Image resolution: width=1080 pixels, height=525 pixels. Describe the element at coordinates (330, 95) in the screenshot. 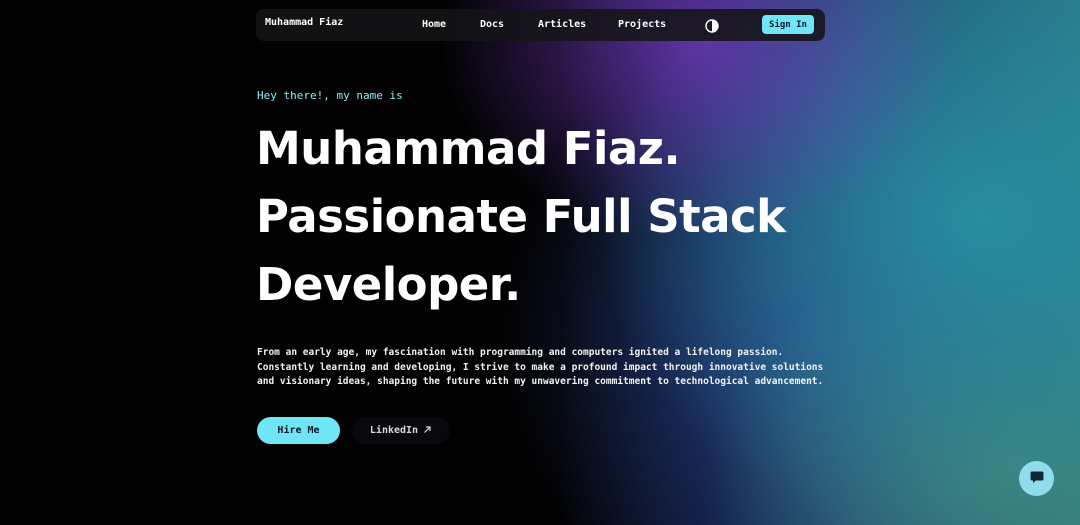

I see `hero-greeting: Hey there!, my name is` at that location.